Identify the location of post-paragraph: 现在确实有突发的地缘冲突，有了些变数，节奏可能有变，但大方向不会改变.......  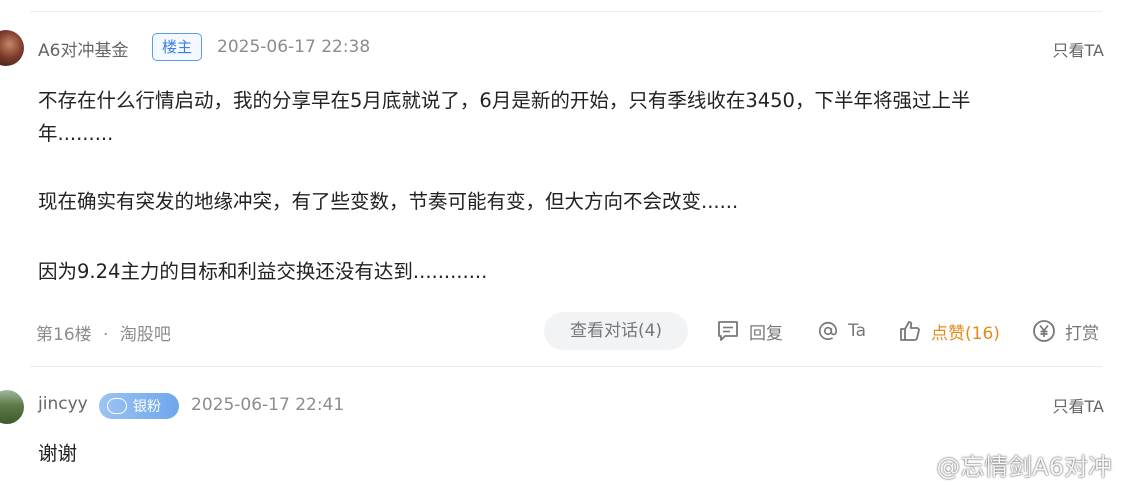
(388, 201).